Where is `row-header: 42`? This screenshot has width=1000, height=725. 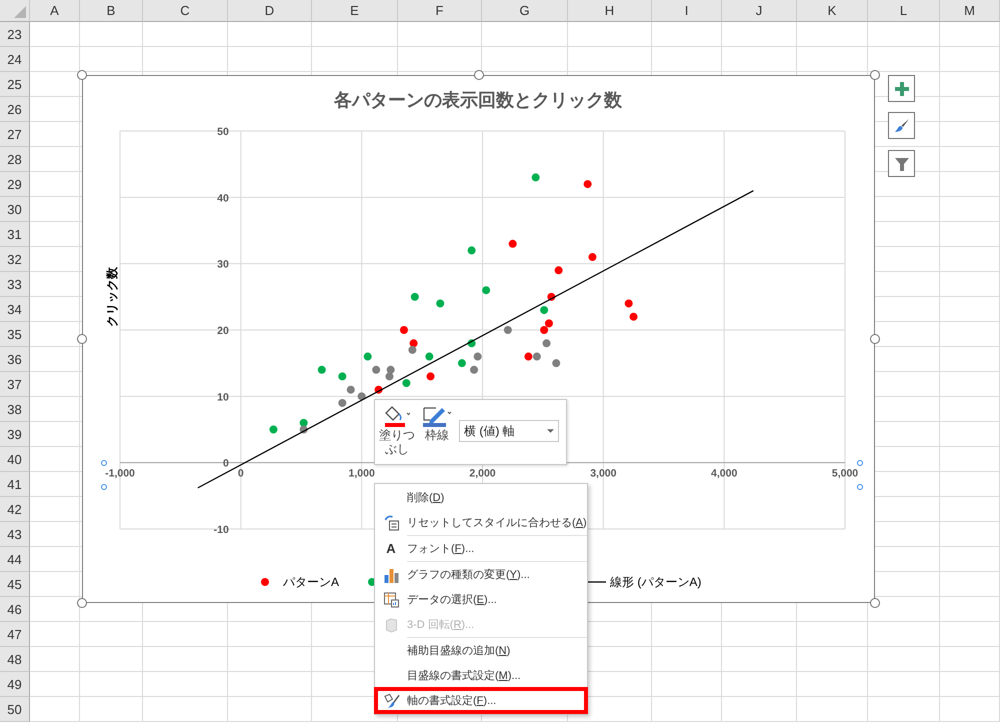 row-header: 42 is located at coordinates (15, 509).